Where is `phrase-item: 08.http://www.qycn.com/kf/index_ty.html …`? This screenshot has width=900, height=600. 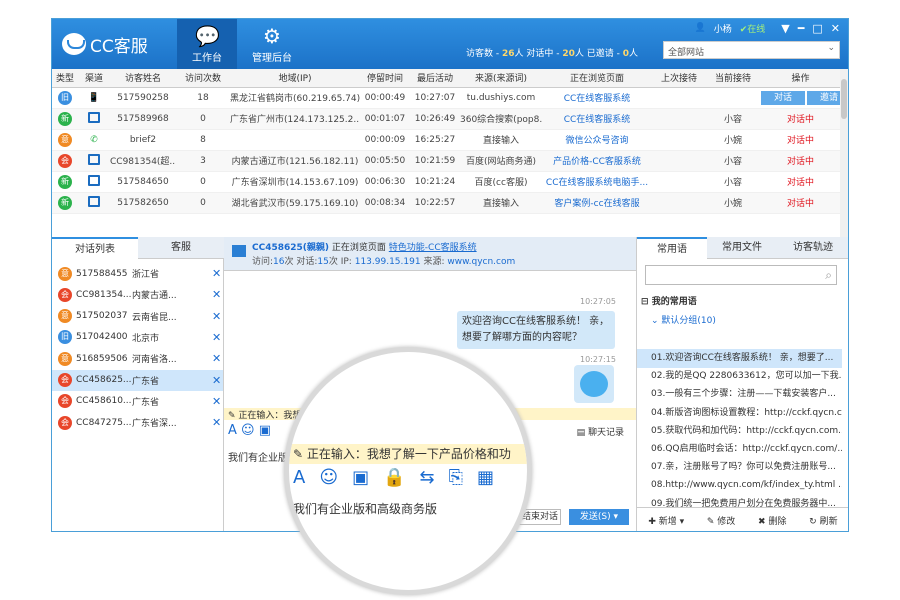
phrase-item: 08.http://www.qycn.com/kf/index_ty.html … is located at coordinates (739, 485).